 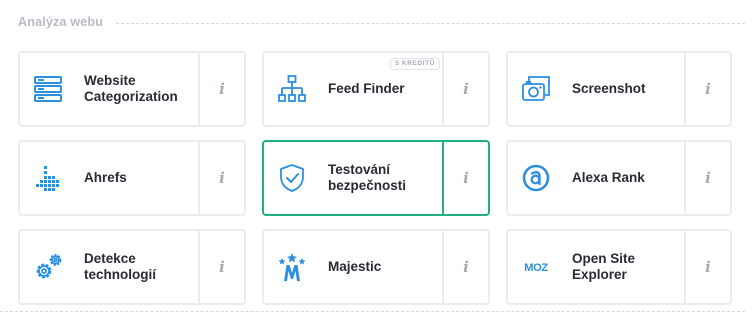 What do you see at coordinates (536, 178) in the screenshot?
I see `alexa-logo-icon` at bounding box center [536, 178].